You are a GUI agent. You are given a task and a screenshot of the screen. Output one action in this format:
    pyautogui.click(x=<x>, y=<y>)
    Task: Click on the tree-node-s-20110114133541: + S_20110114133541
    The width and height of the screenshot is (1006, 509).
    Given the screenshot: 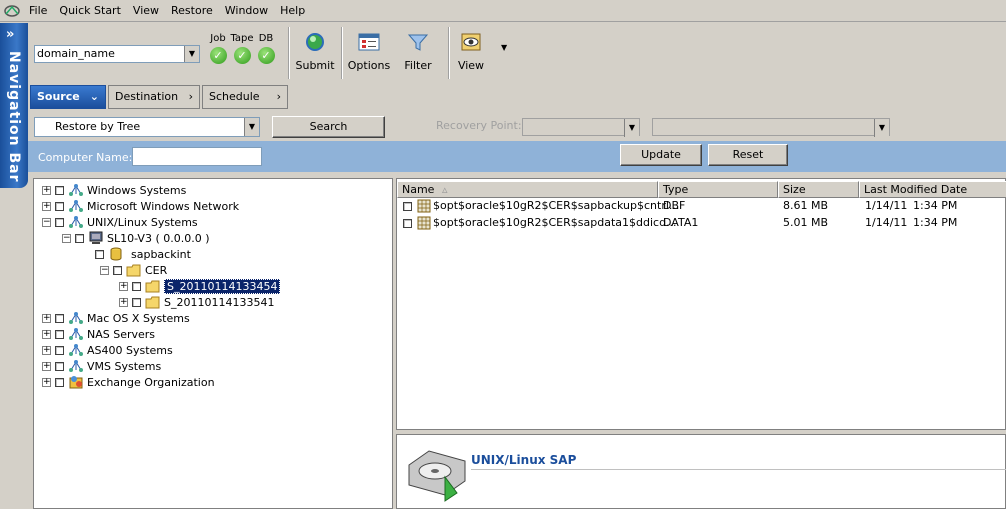 What is the action you would take?
    pyautogui.click(x=196, y=302)
    